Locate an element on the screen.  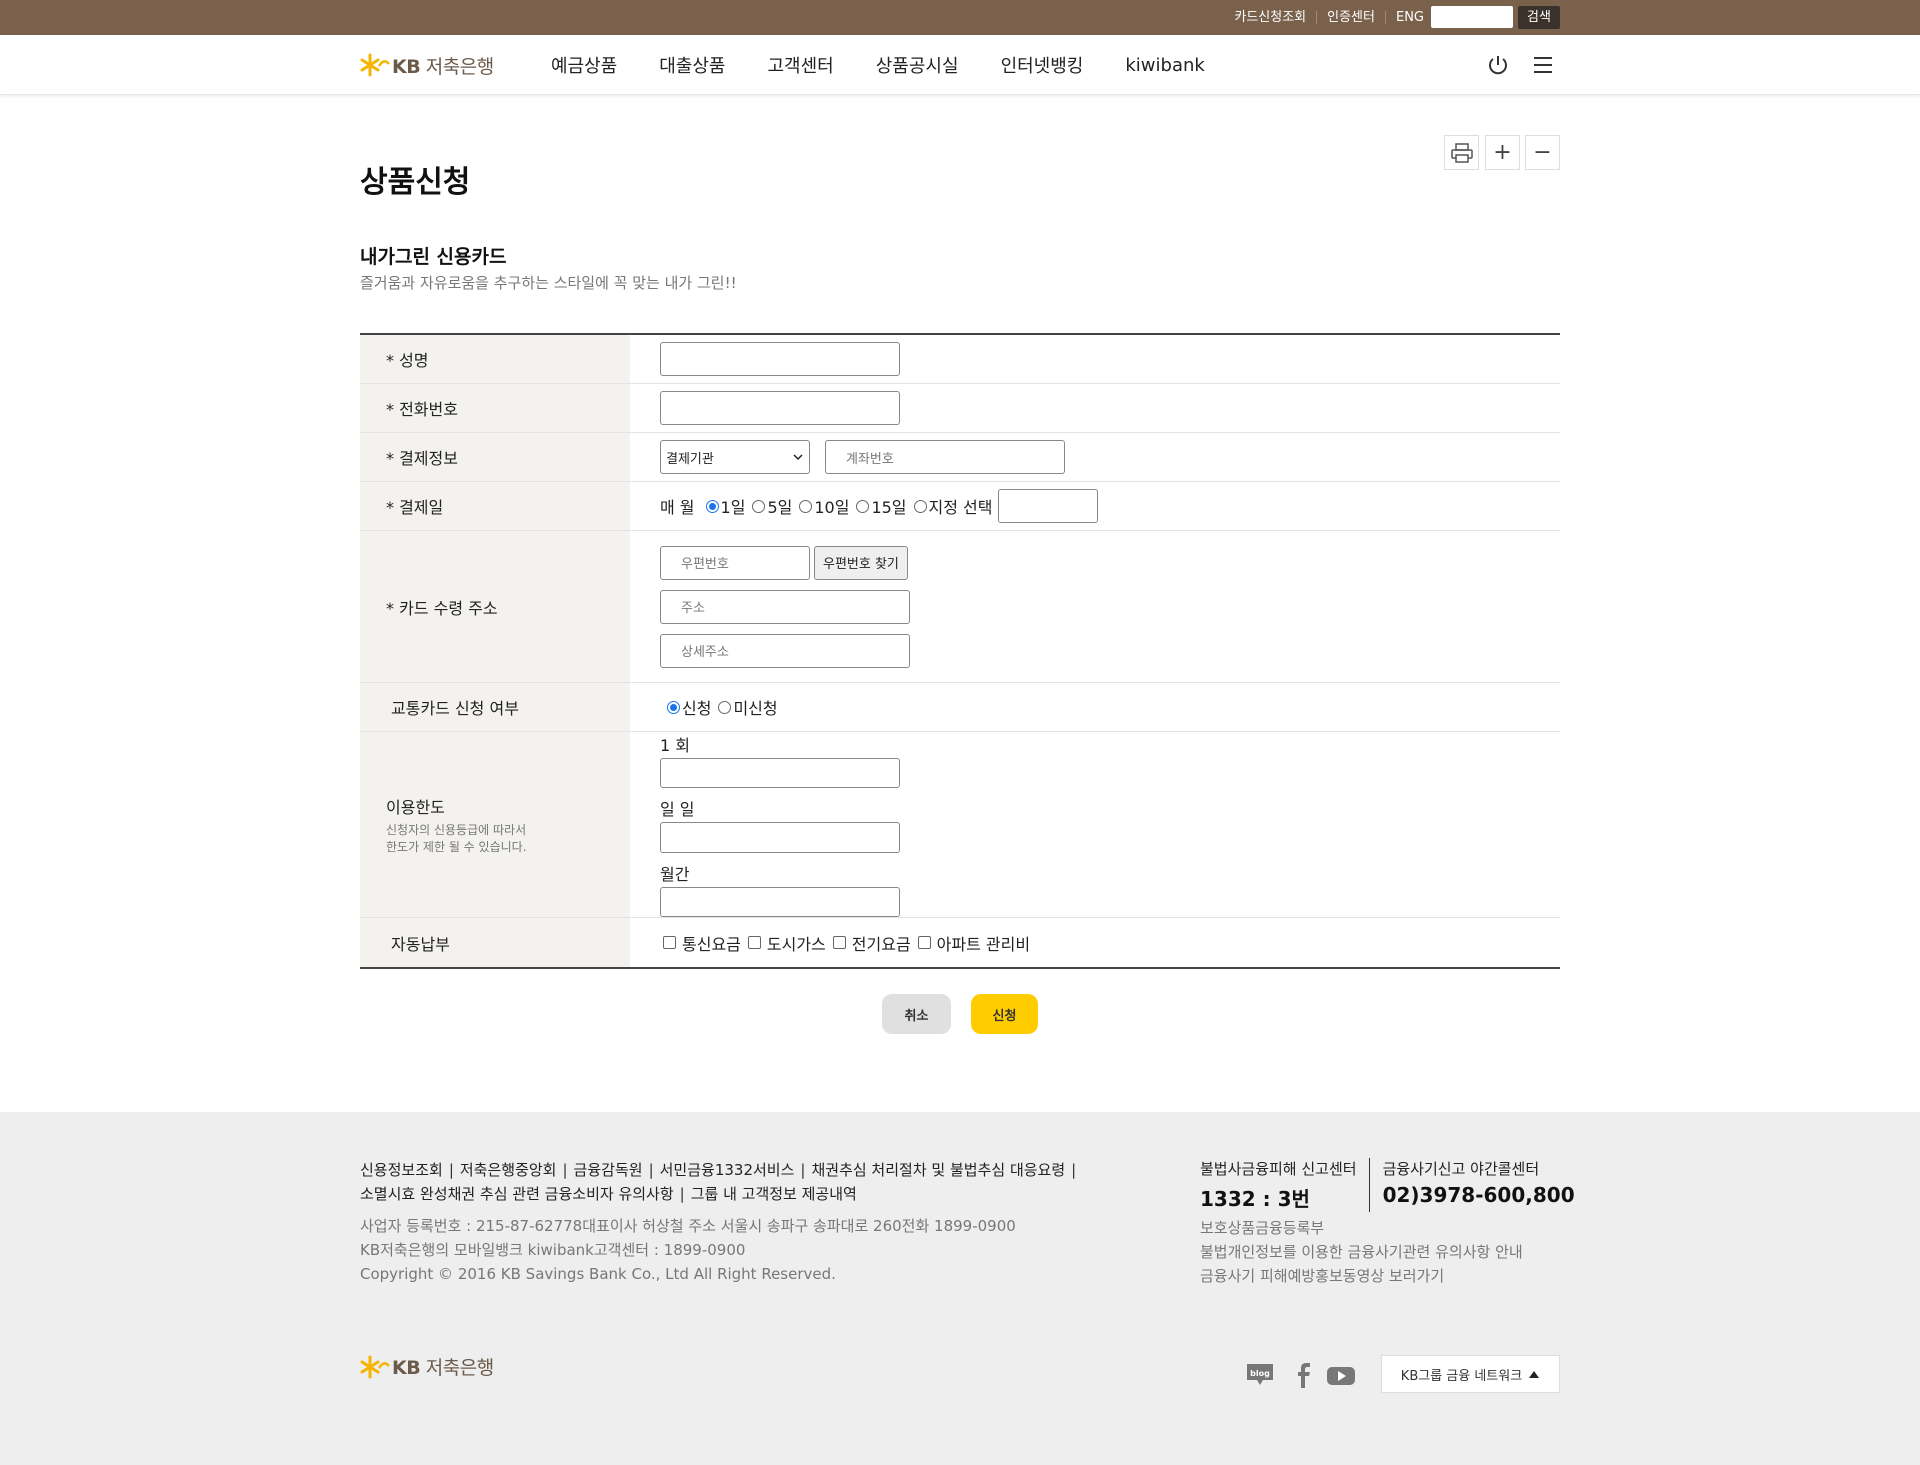
print-button is located at coordinates (1461, 152).